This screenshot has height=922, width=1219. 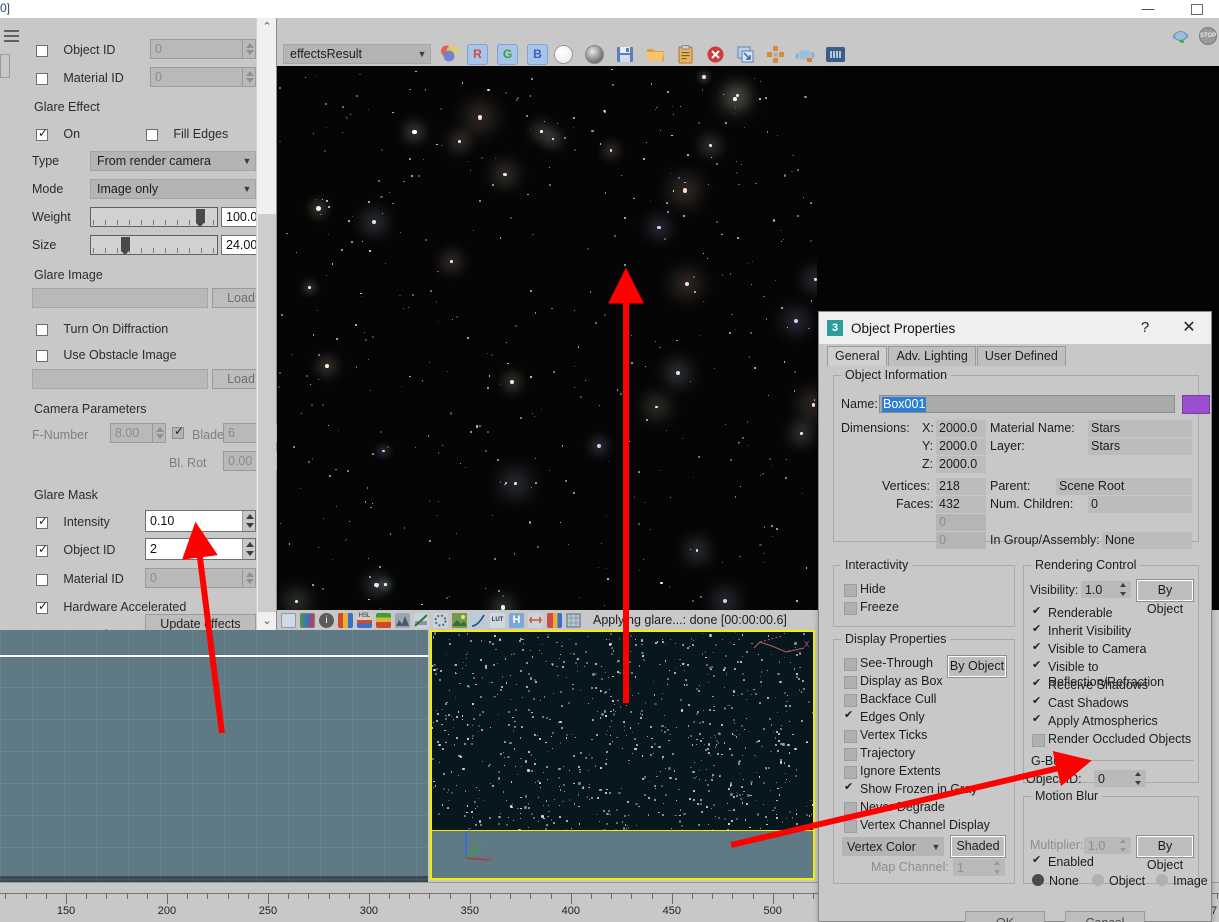 I want to click on motion-blur-enabled-checkbox: Enabled, so click(x=1063, y=861).